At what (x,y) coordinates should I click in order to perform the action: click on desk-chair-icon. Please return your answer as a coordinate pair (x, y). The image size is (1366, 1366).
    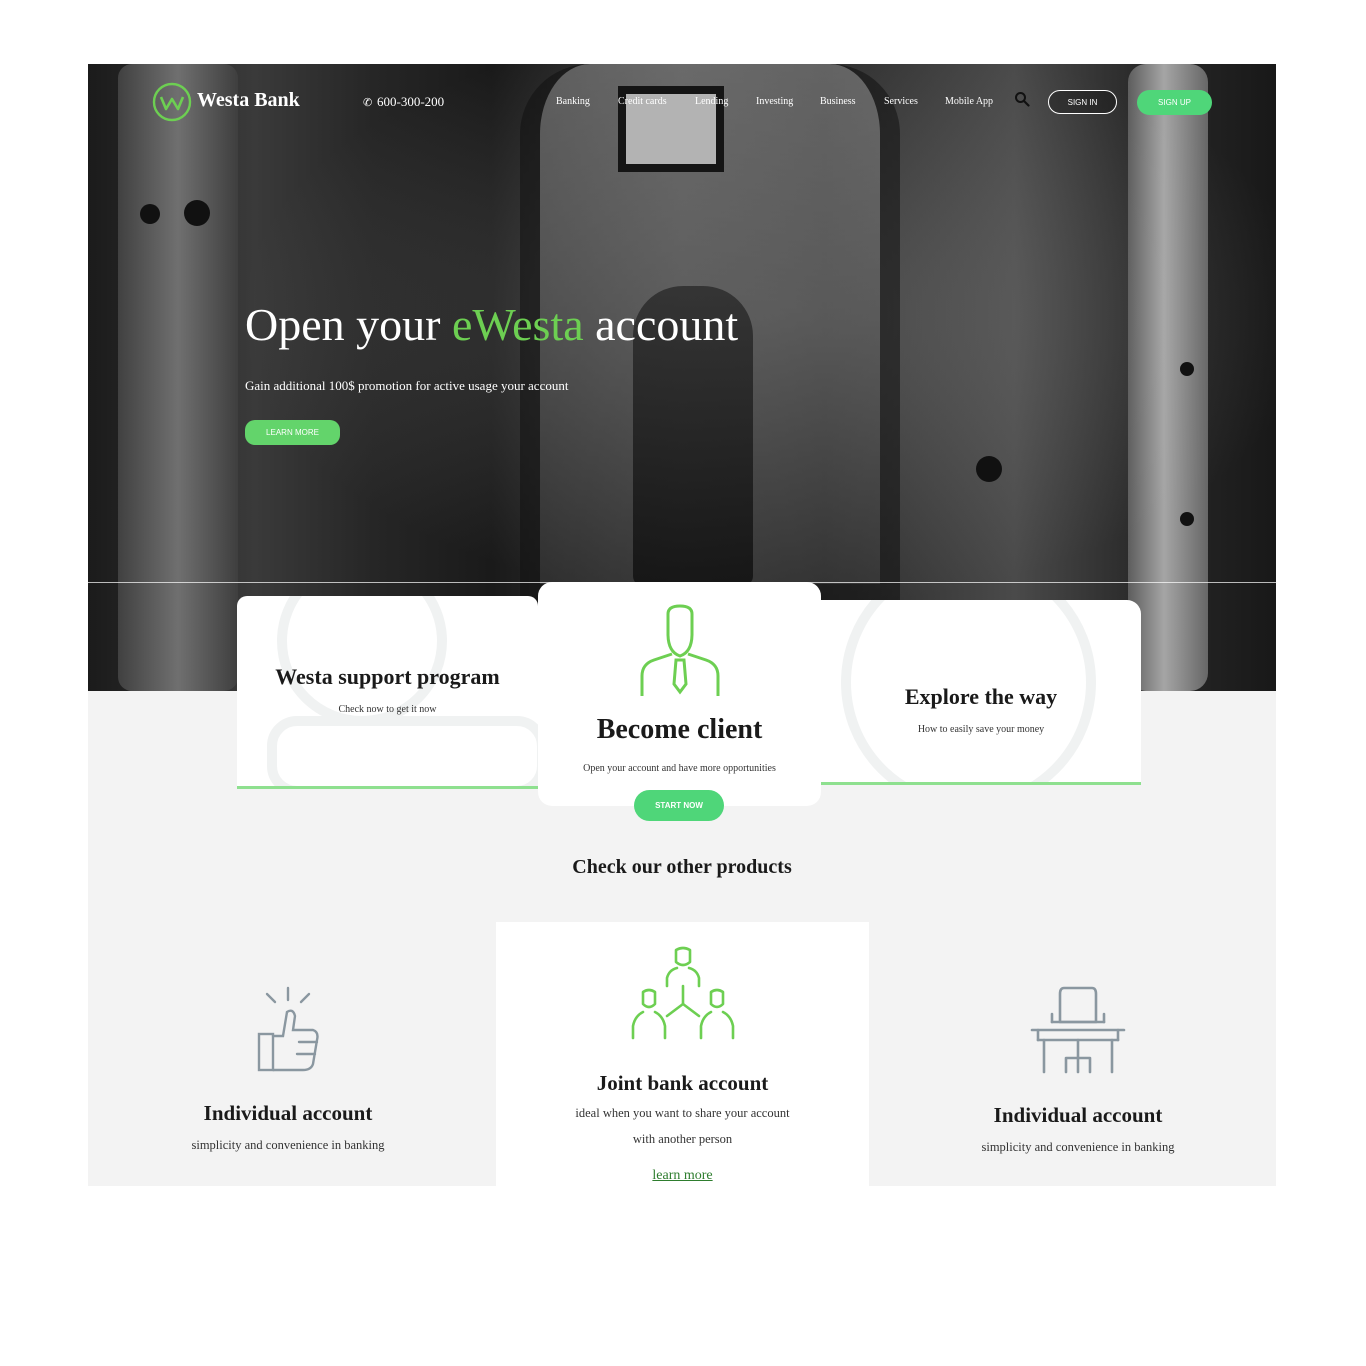
    Looking at the image, I should click on (1078, 1030).